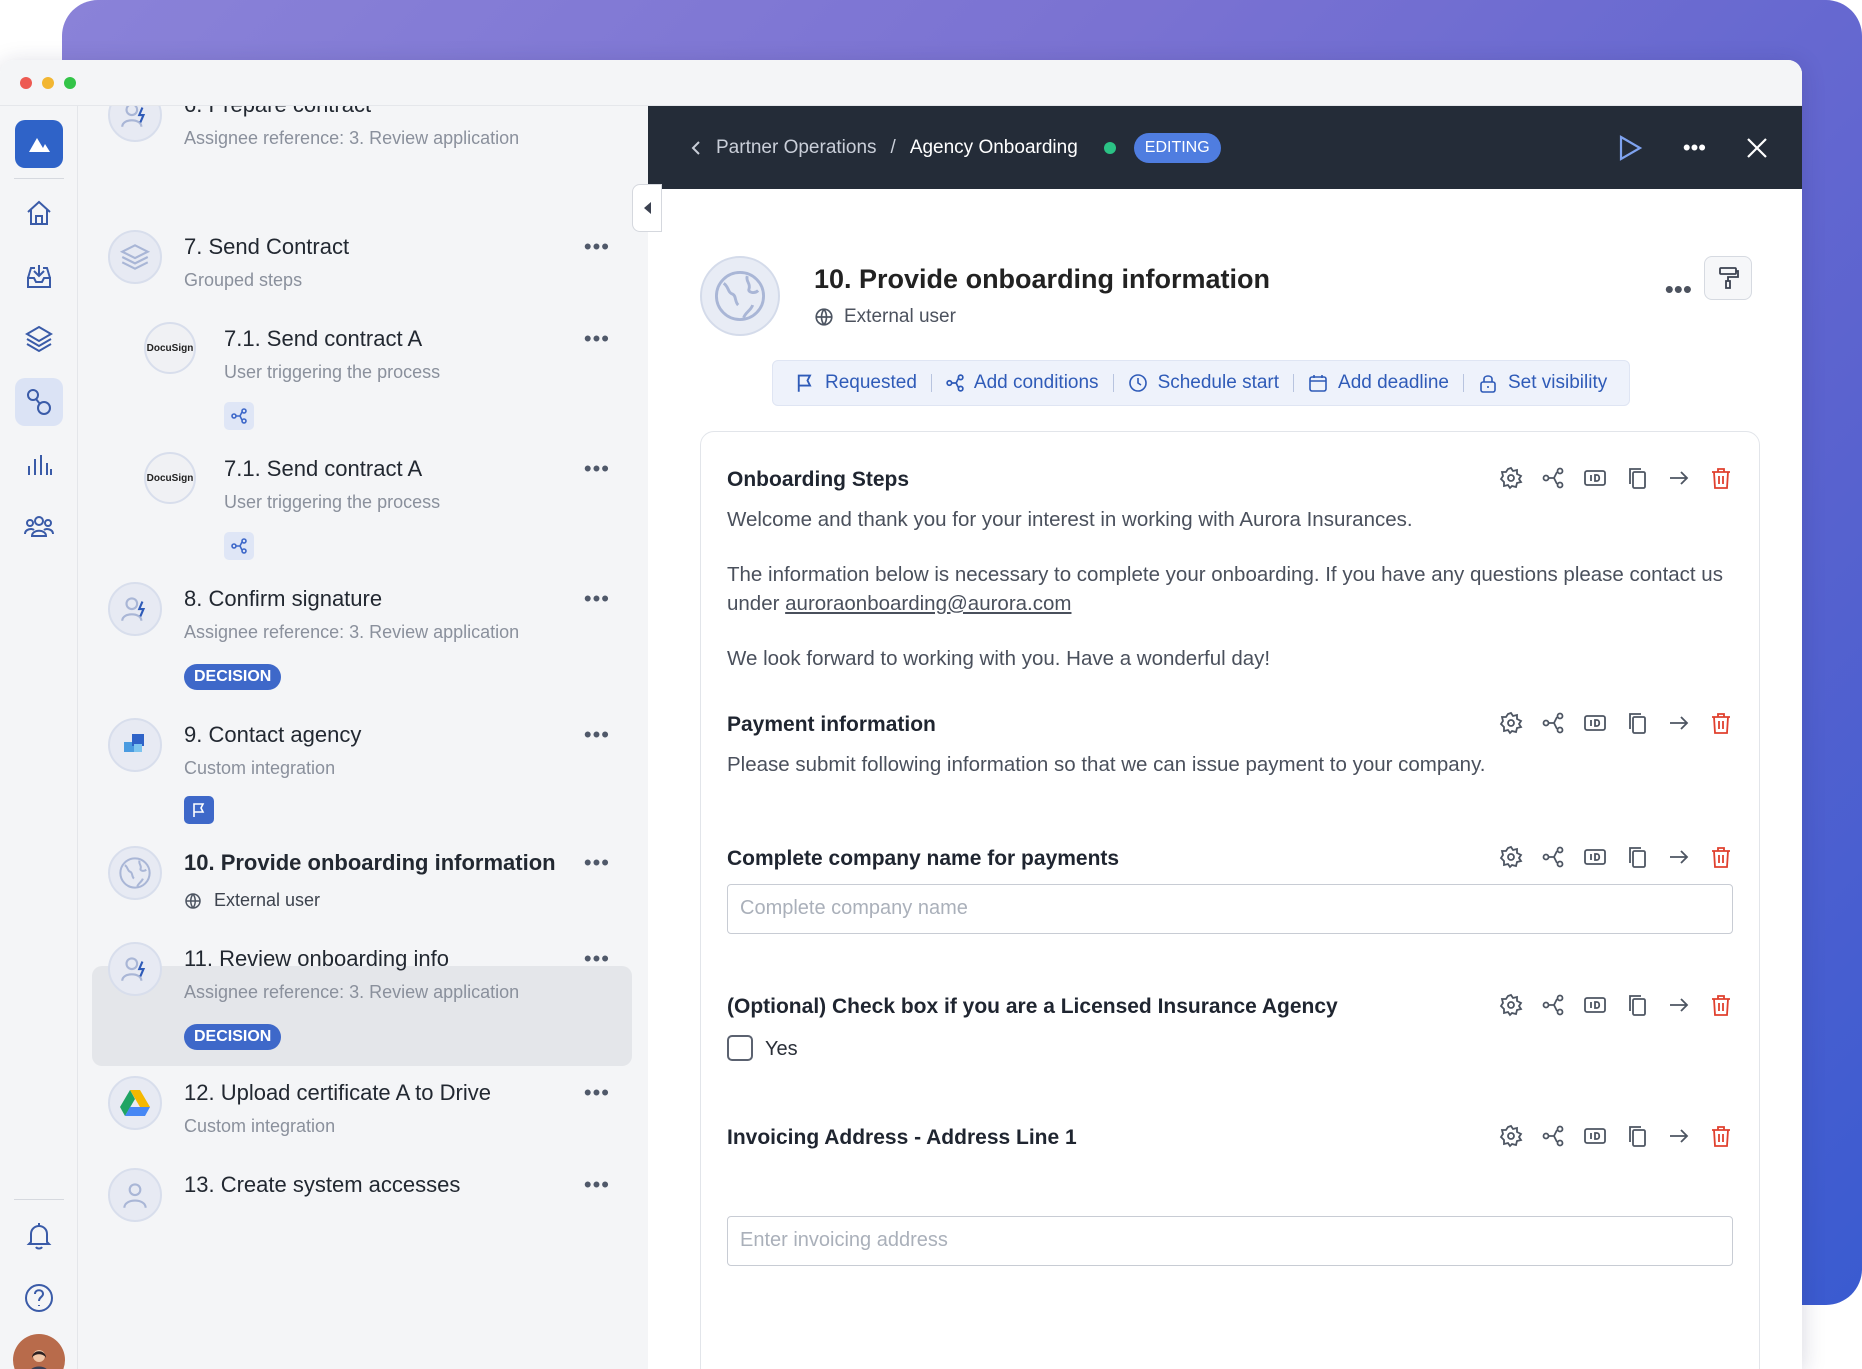 The image size is (1862, 1369). What do you see at coordinates (696, 148) in the screenshot?
I see `chevron-left-icon` at bounding box center [696, 148].